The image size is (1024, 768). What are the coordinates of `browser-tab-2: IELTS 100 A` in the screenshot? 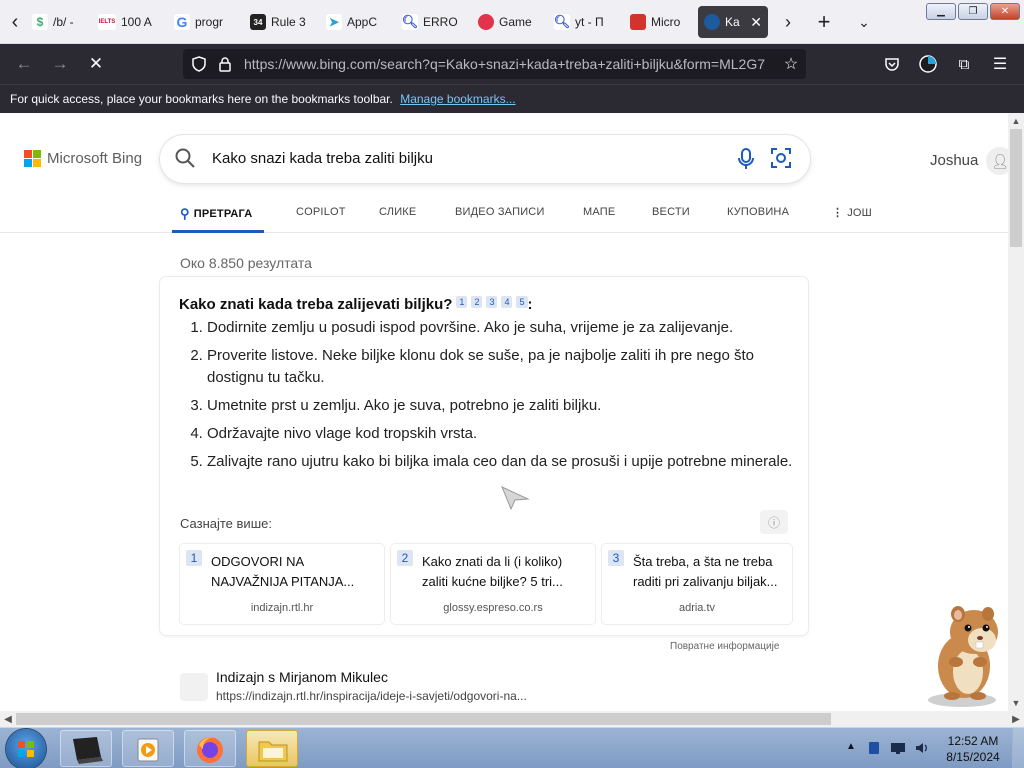 It's located at (126, 22).